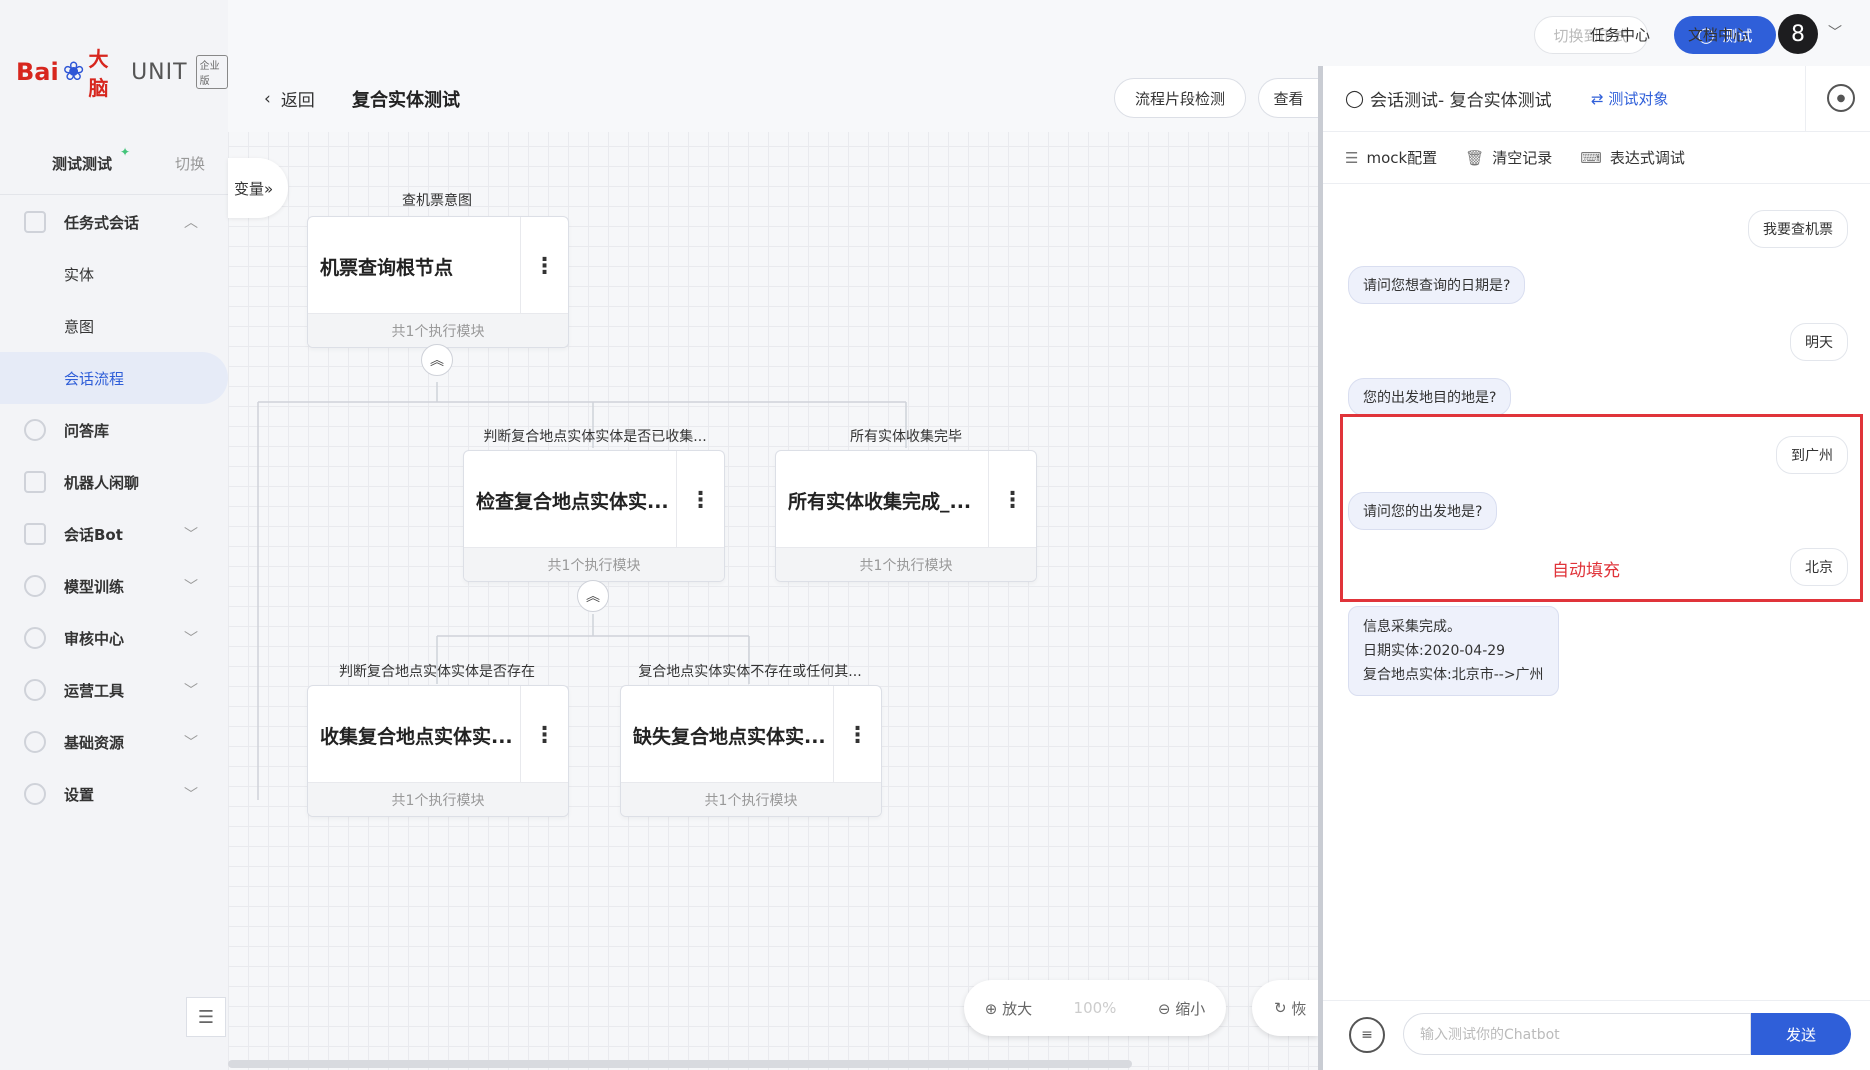 The height and width of the screenshot is (1070, 1870). Describe the element at coordinates (1280, 1008) in the screenshot. I see `refresh-icon: ↻` at that location.